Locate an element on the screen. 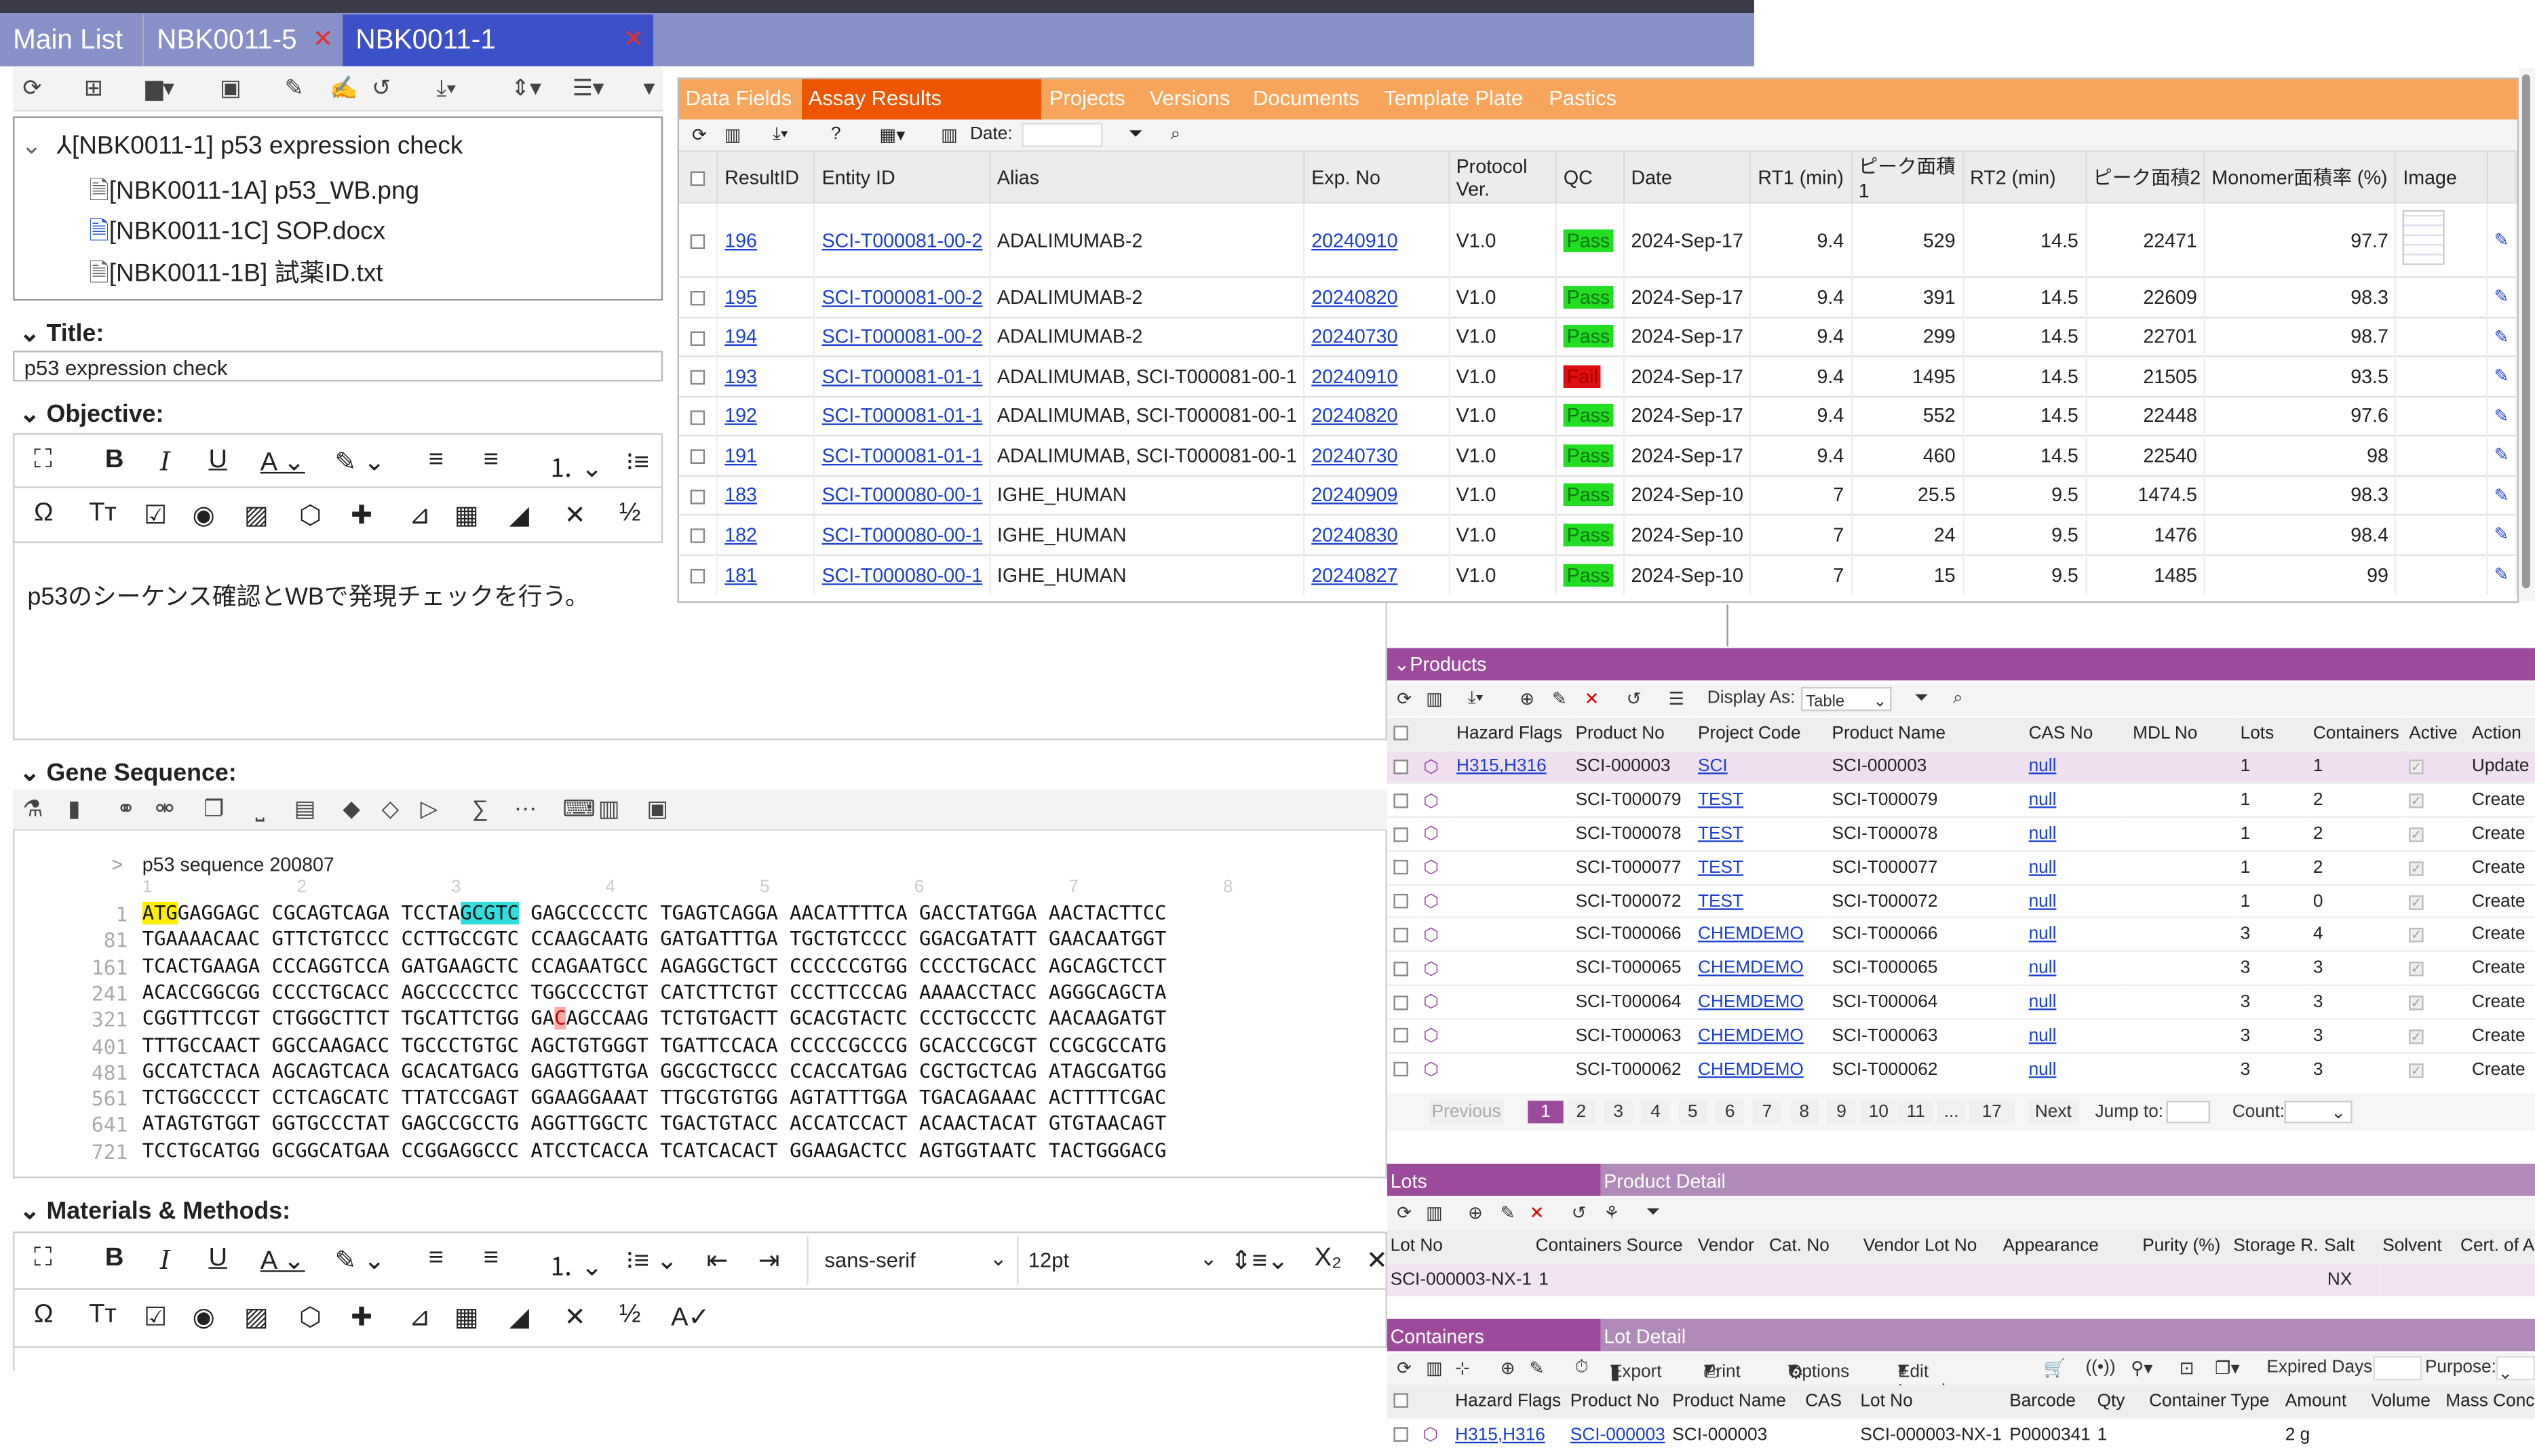  column-header: Active is located at coordinates (2434, 733).